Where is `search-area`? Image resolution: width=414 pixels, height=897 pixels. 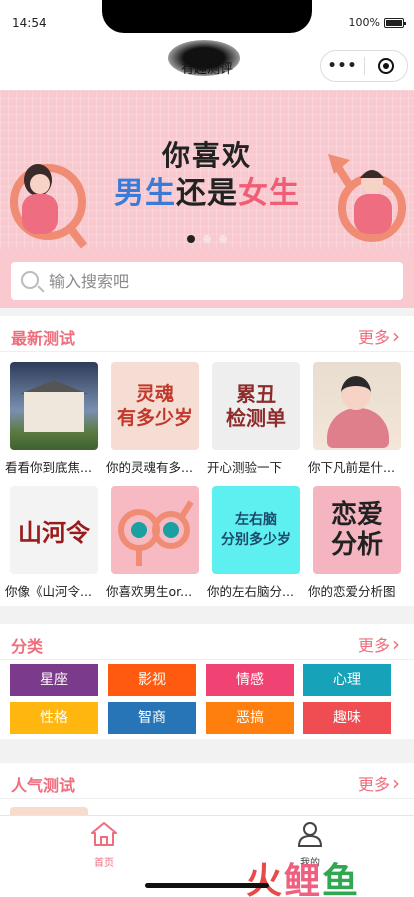 search-area is located at coordinates (207, 279).